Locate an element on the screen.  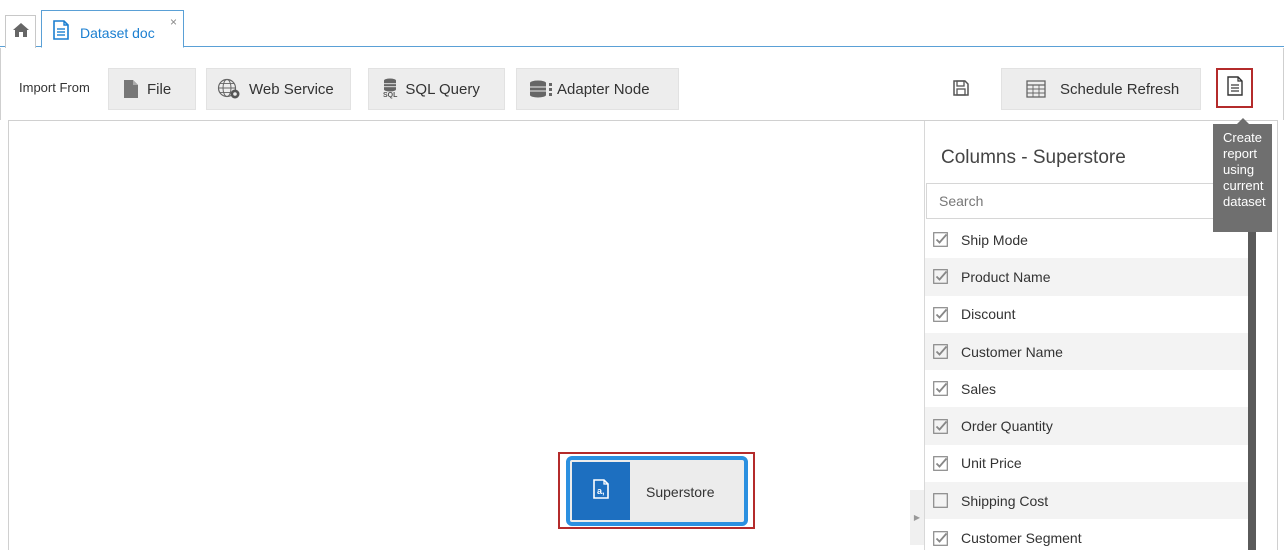
close-icon: × is located at coordinates (173, 22).